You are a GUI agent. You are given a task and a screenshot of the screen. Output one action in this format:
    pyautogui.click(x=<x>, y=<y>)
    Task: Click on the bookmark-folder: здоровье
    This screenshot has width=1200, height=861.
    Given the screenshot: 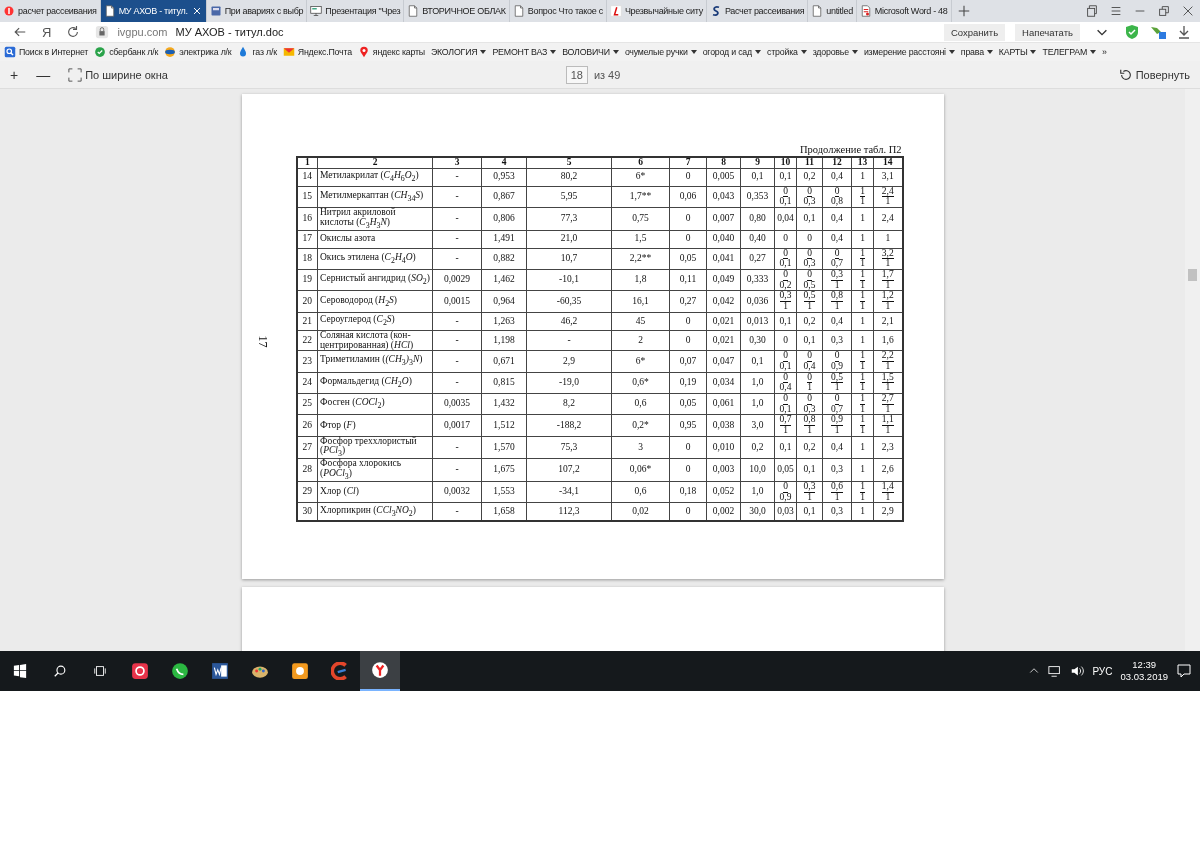 What is the action you would take?
    pyautogui.click(x=835, y=52)
    